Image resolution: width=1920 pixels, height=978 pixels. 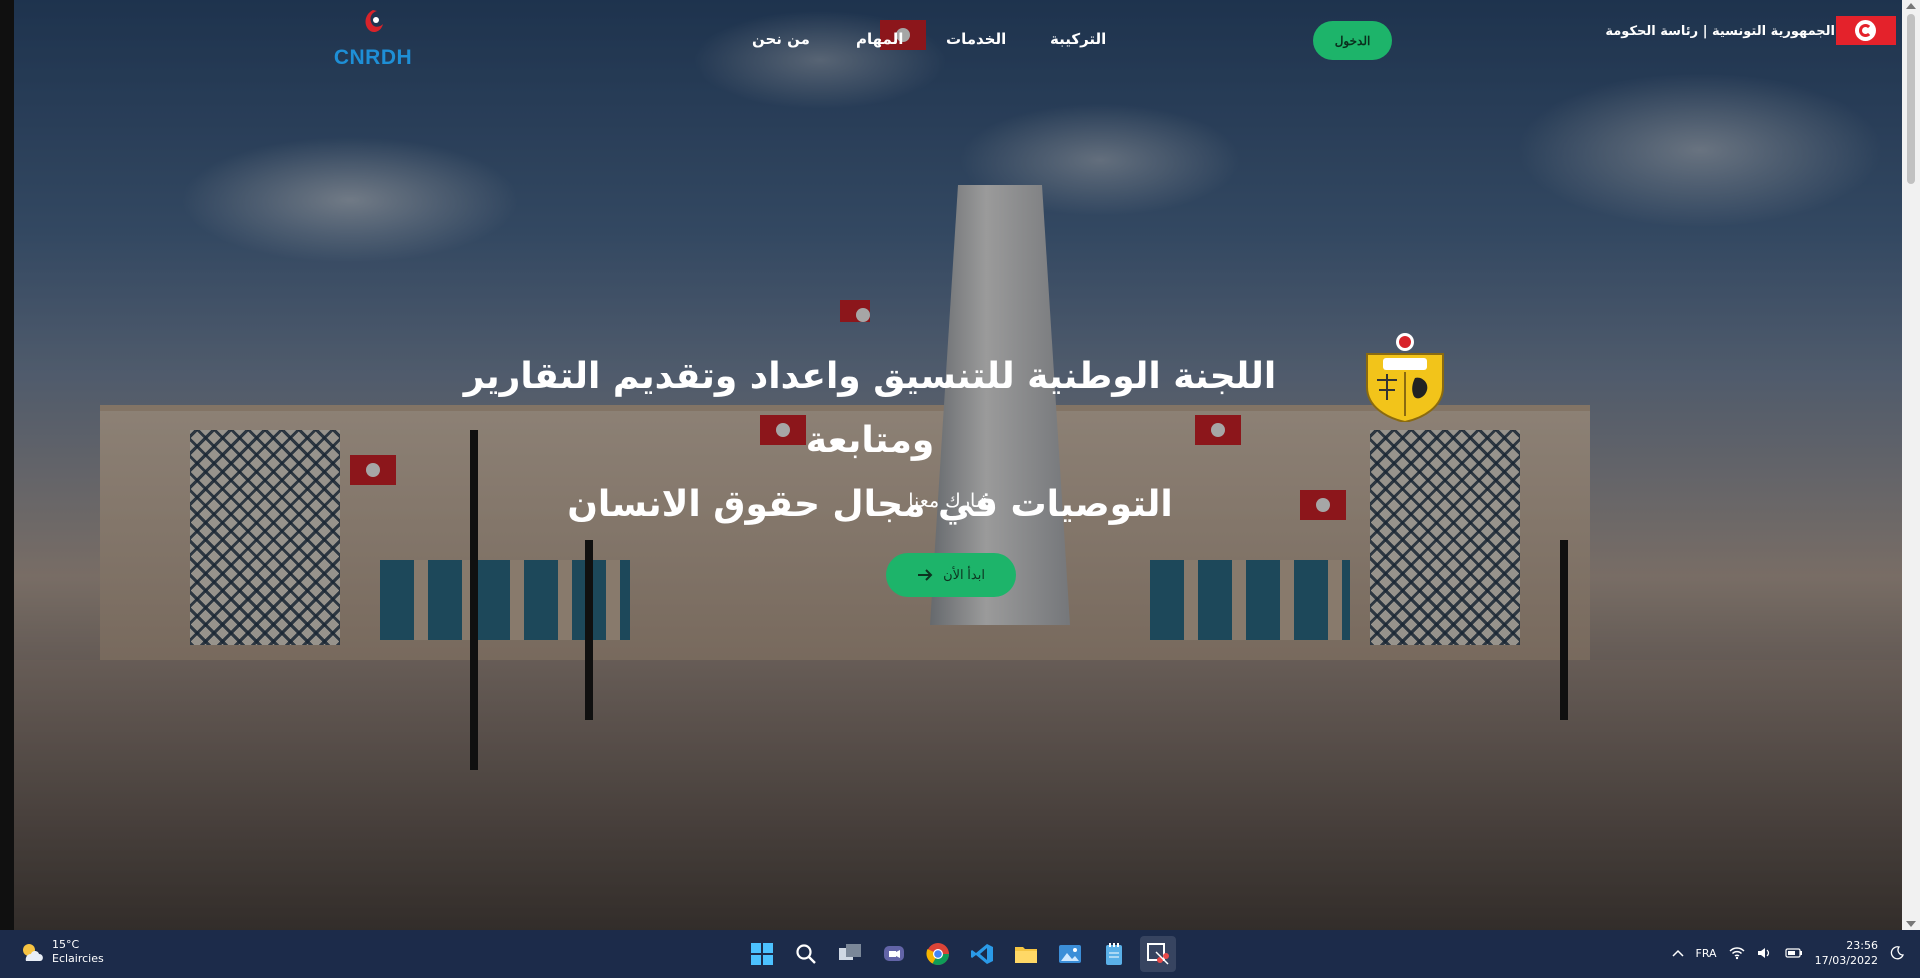 What do you see at coordinates (894, 954) in the screenshot?
I see `chat-icon` at bounding box center [894, 954].